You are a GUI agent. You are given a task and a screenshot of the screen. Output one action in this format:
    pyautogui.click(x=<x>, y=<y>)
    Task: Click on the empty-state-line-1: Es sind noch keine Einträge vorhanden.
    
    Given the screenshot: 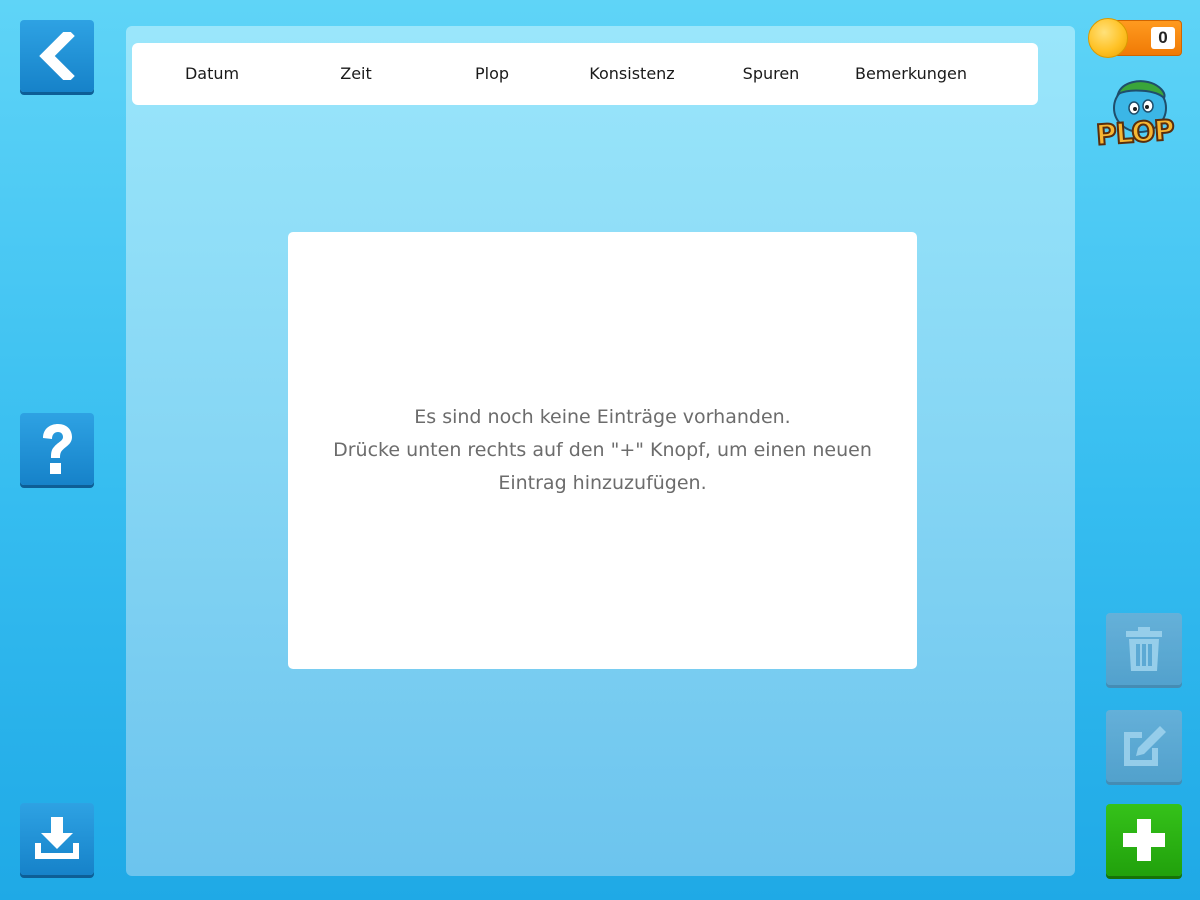 What is the action you would take?
    pyautogui.click(x=602, y=417)
    